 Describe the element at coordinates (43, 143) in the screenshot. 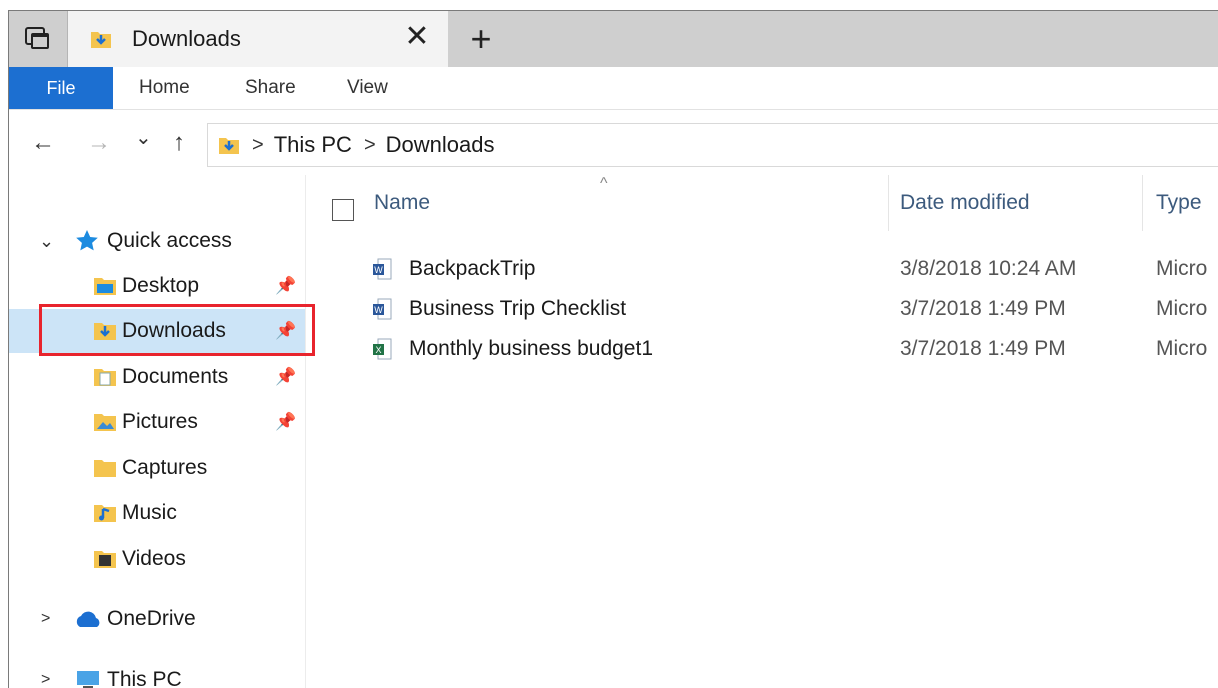

I see `back-button: ←` at that location.